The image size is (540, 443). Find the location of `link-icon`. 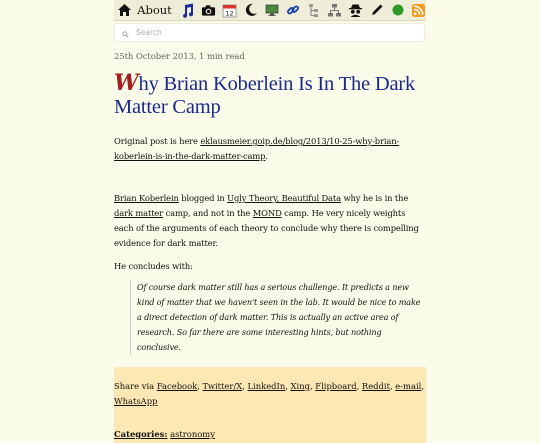

link-icon is located at coordinates (292, 10).